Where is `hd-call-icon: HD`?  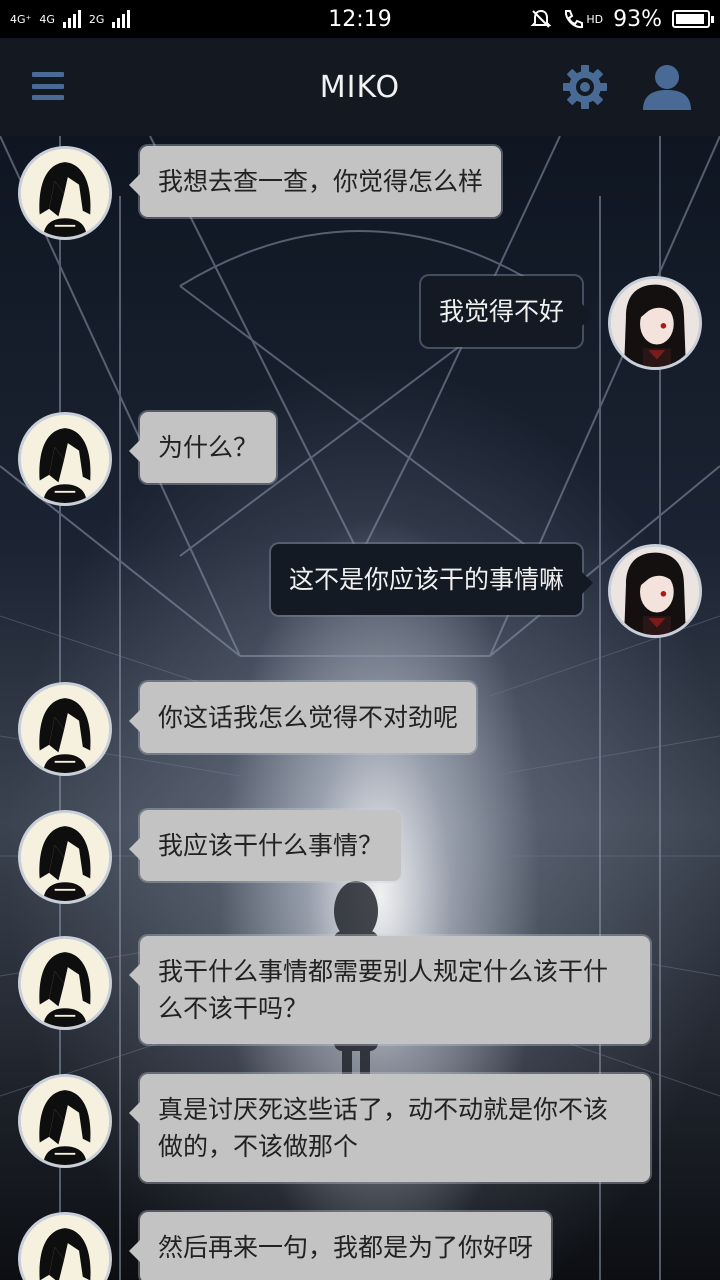
hd-call-icon: HD is located at coordinates (582, 19).